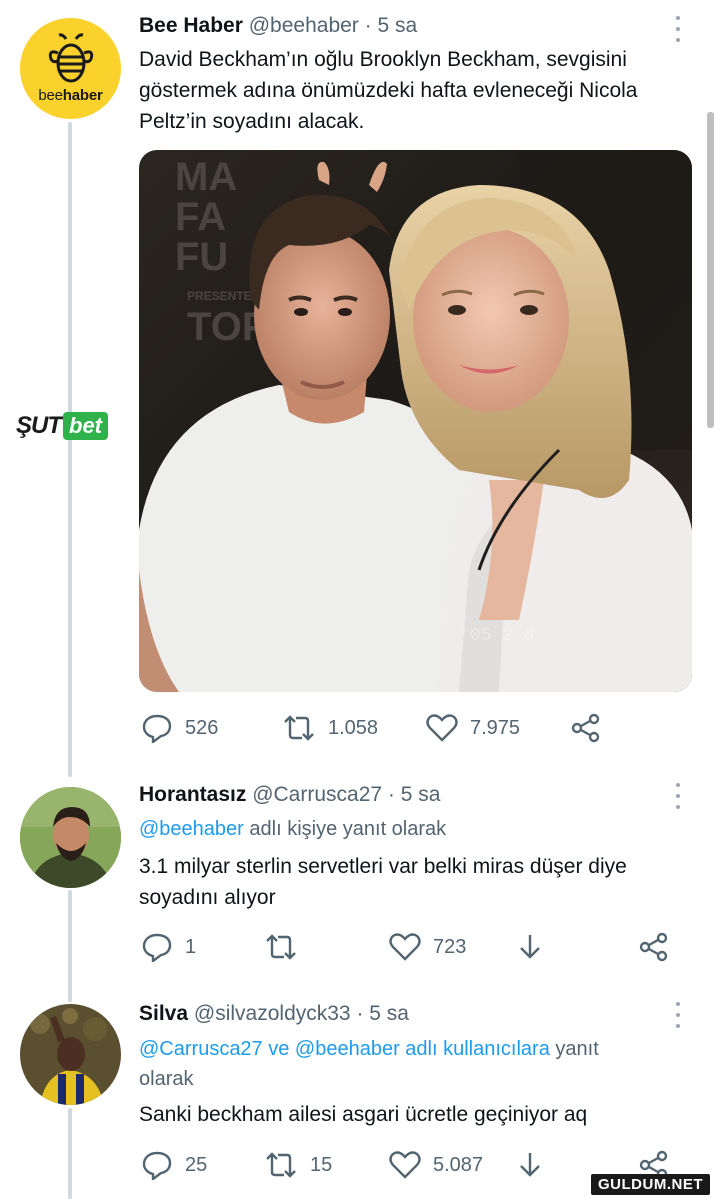 The image size is (714, 1199). Describe the element at coordinates (293, 829) in the screenshot. I see `replying-to: @beehaber adlı kişiye yanıt olarak` at that location.